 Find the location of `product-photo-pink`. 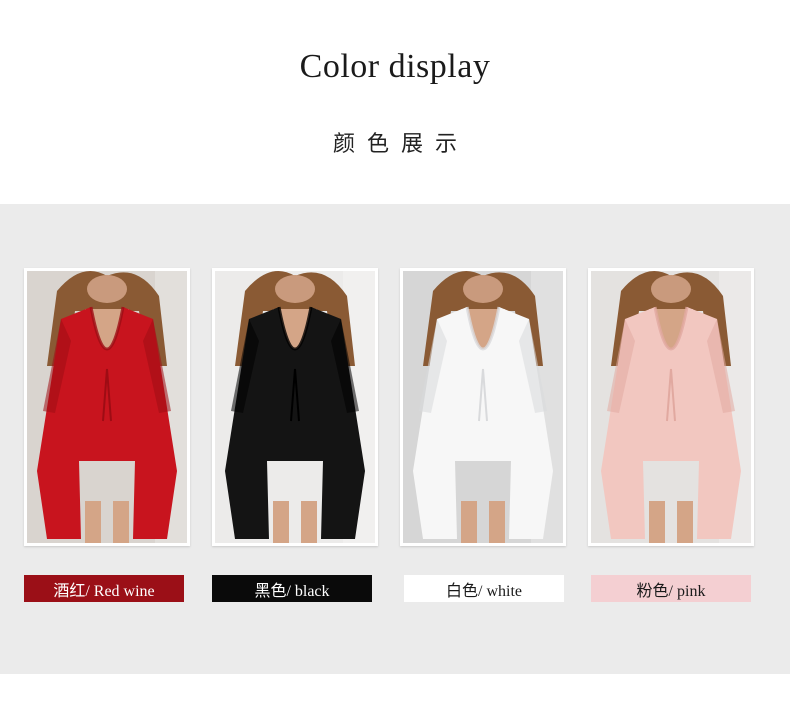

product-photo-pink is located at coordinates (671, 407).